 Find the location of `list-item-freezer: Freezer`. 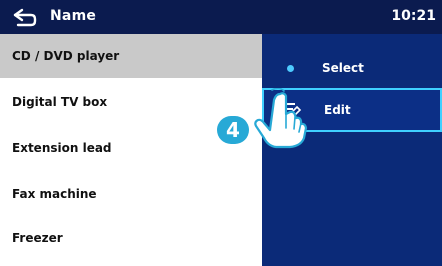

list-item-freezer: Freezer is located at coordinates (131, 238).